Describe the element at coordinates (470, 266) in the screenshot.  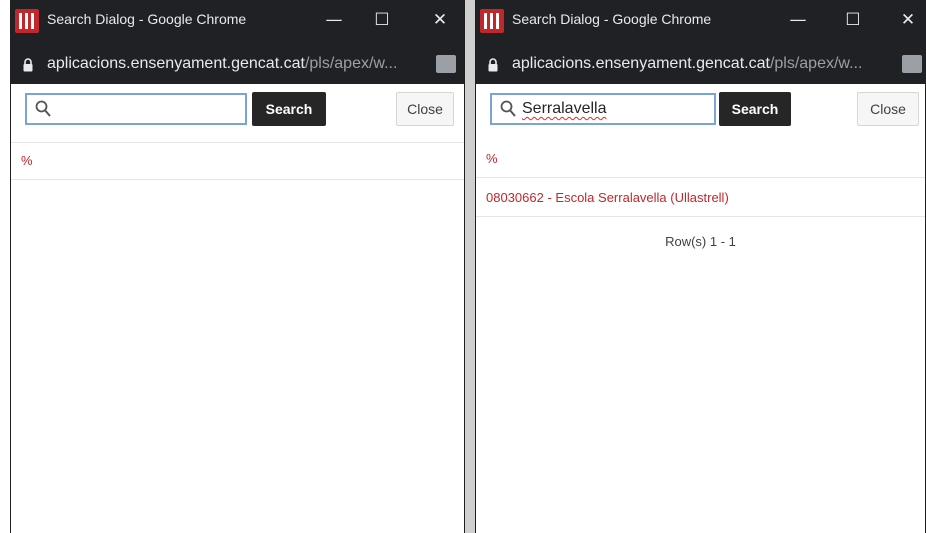
I see `window-gap` at that location.